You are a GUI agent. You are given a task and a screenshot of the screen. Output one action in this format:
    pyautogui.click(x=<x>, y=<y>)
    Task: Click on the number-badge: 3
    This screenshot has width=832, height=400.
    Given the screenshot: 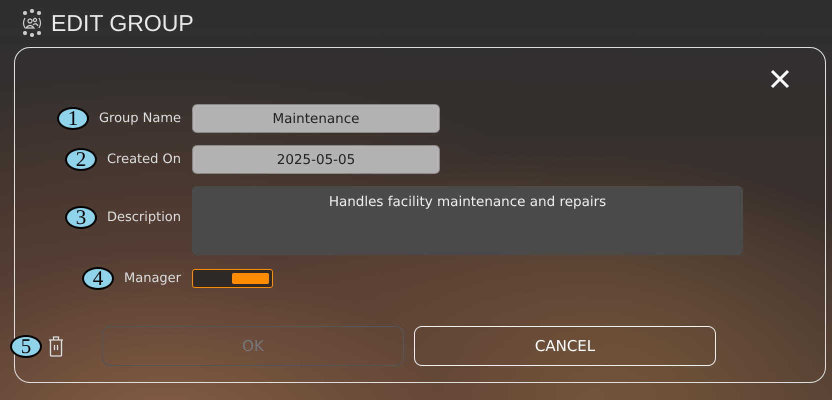 What is the action you would take?
    pyautogui.click(x=80, y=217)
    